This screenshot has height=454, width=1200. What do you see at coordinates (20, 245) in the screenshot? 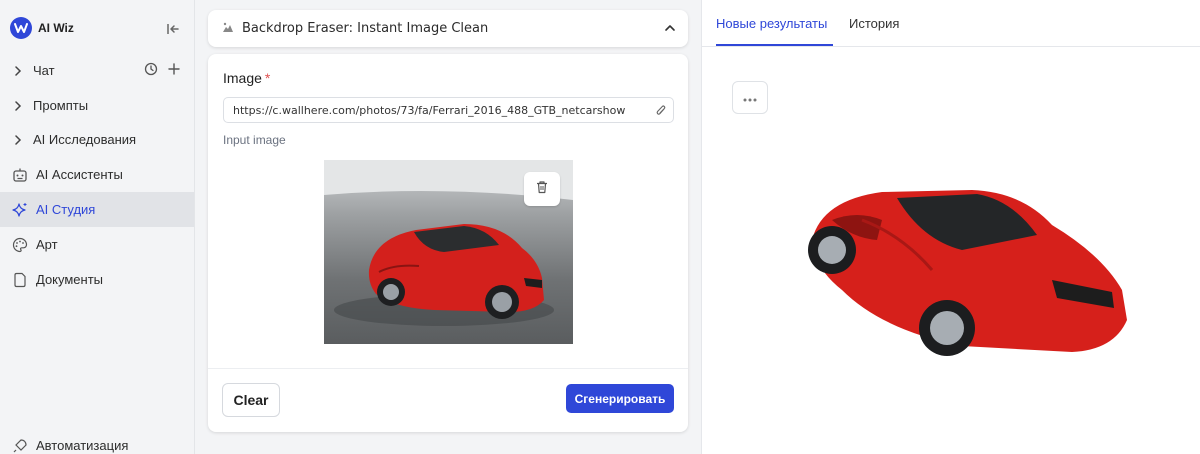
I see `palette-icon` at bounding box center [20, 245].